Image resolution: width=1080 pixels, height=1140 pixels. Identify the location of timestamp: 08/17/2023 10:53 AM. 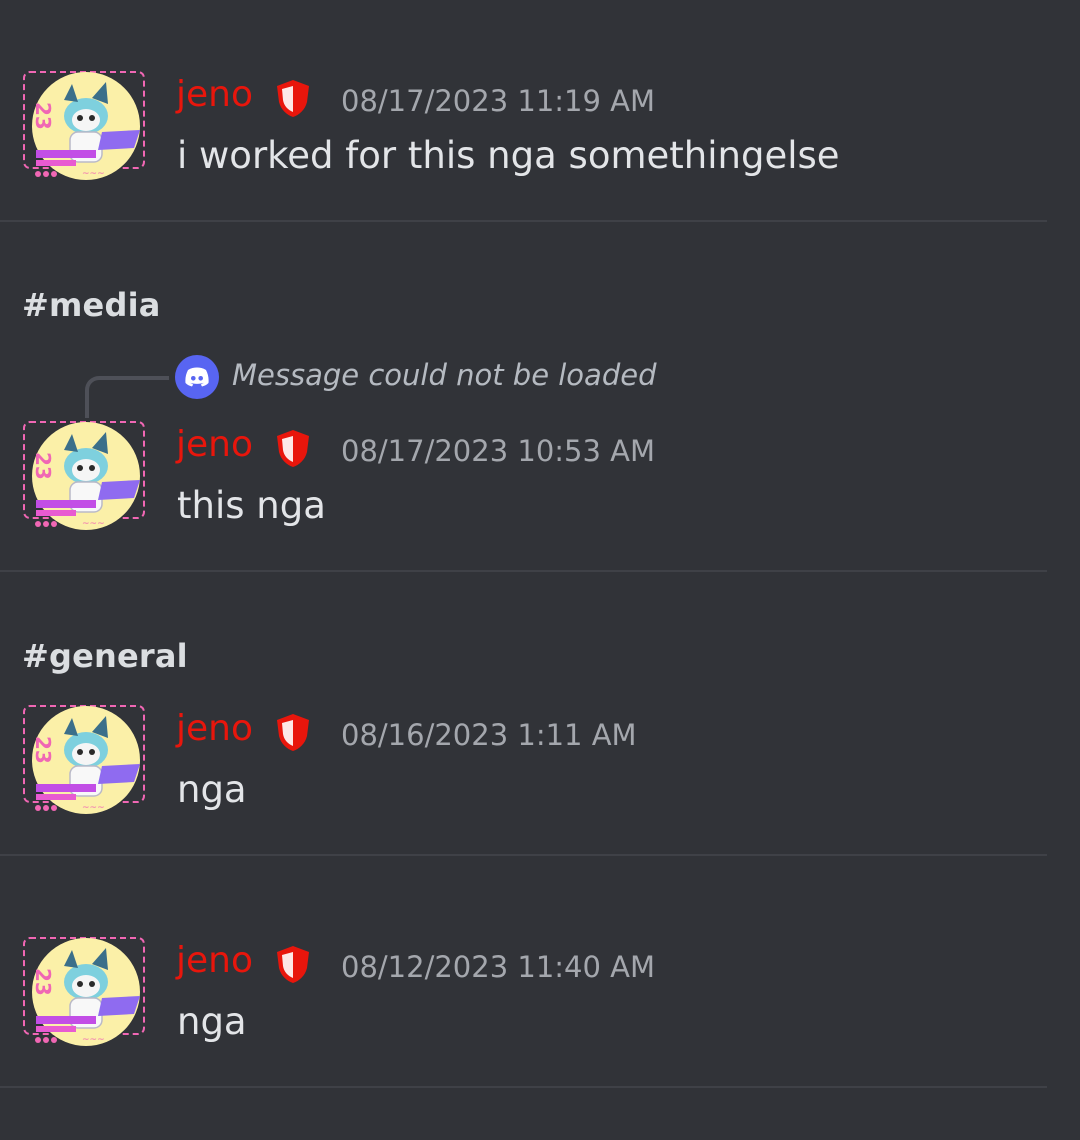
(498, 451).